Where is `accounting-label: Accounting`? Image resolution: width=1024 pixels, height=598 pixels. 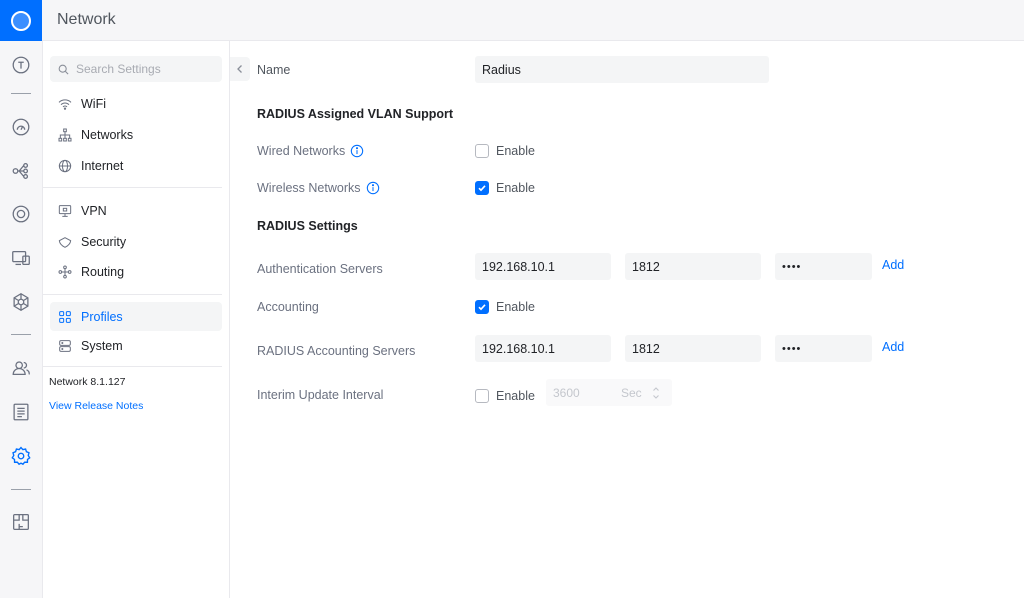 accounting-label: Accounting is located at coordinates (288, 307).